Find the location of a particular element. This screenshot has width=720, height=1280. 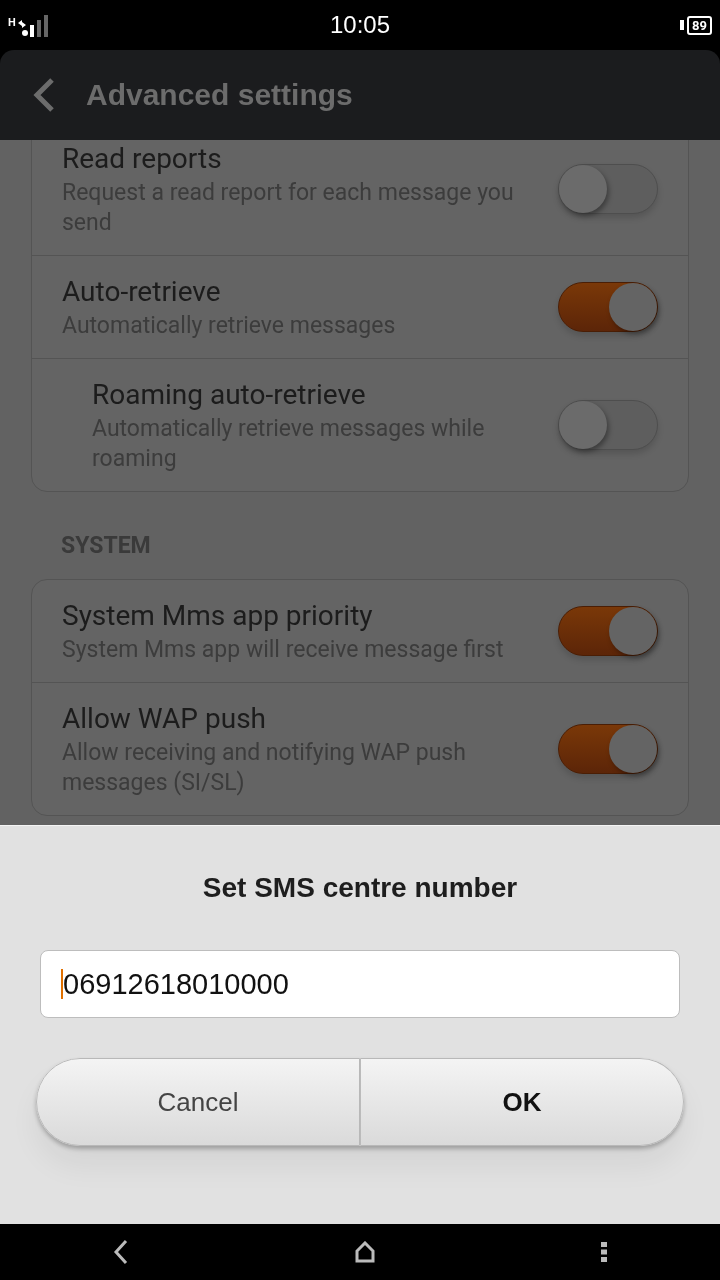

battery-level: 89 is located at coordinates (699, 25).